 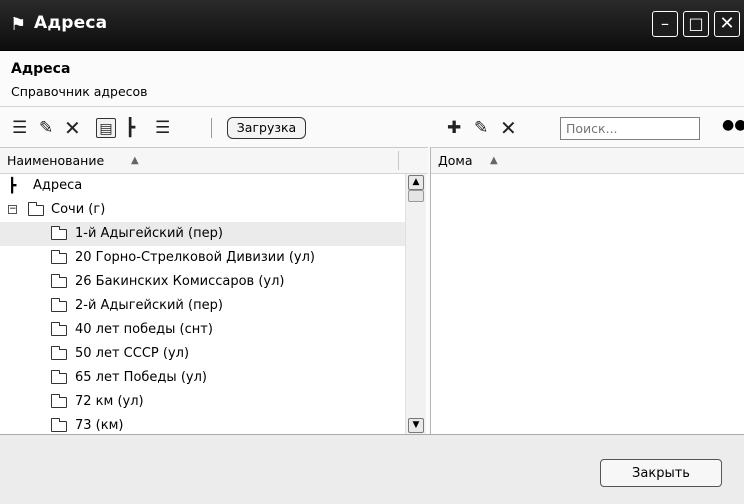 I want to click on add-icon: ✚, so click(x=454, y=128).